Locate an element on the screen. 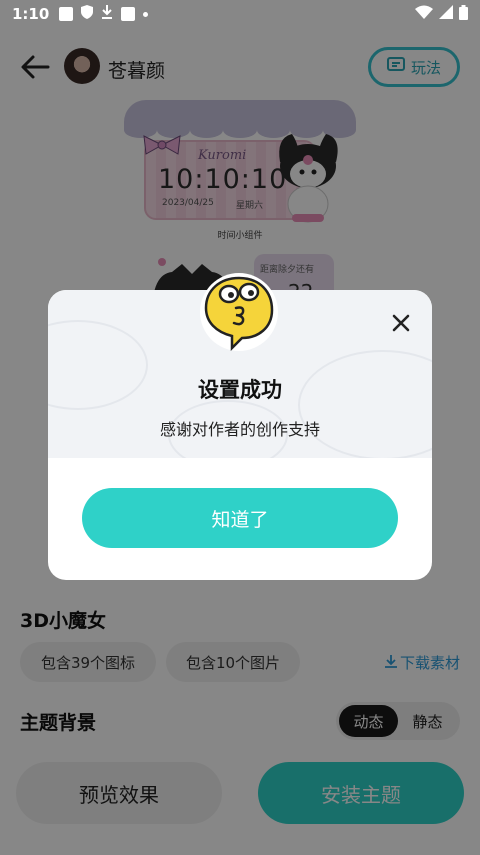 The width and height of the screenshot is (480, 855). dialog-message: 感谢对作者的创作支持 is located at coordinates (239, 429).